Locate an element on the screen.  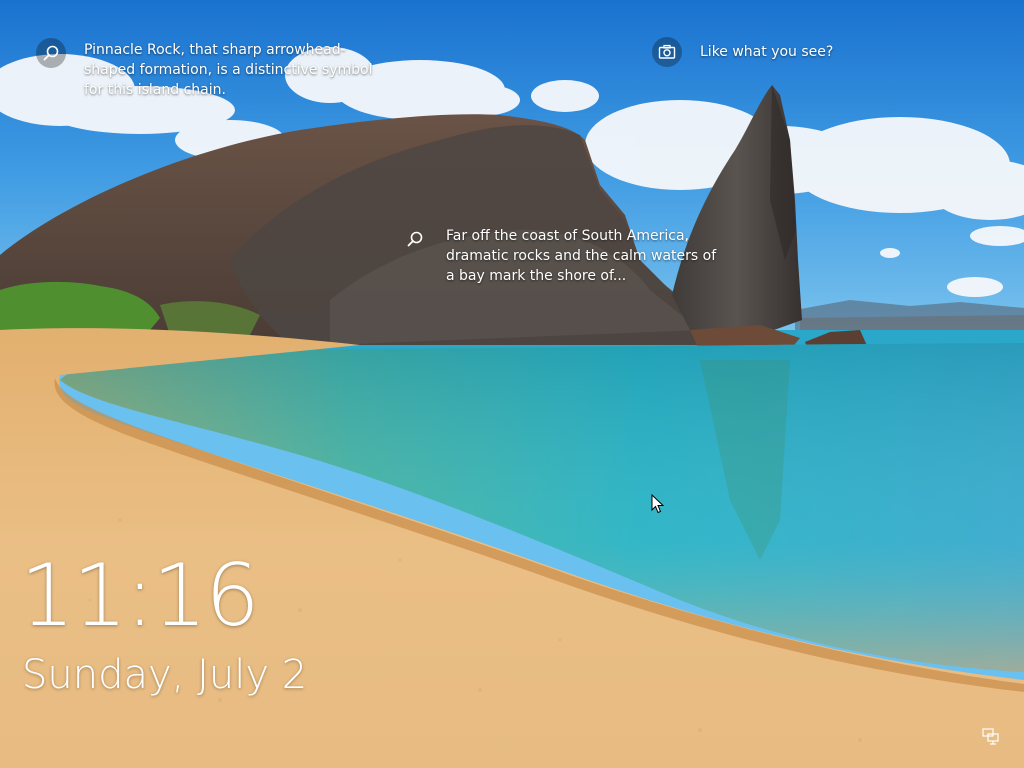
like-what-you-see-button: Like what you see? is located at coordinates (742, 52).